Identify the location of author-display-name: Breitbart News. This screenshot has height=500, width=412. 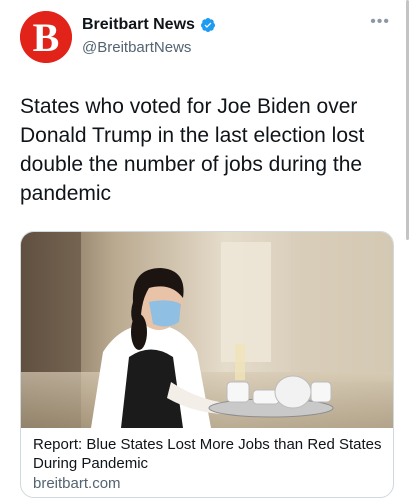
(138, 25).